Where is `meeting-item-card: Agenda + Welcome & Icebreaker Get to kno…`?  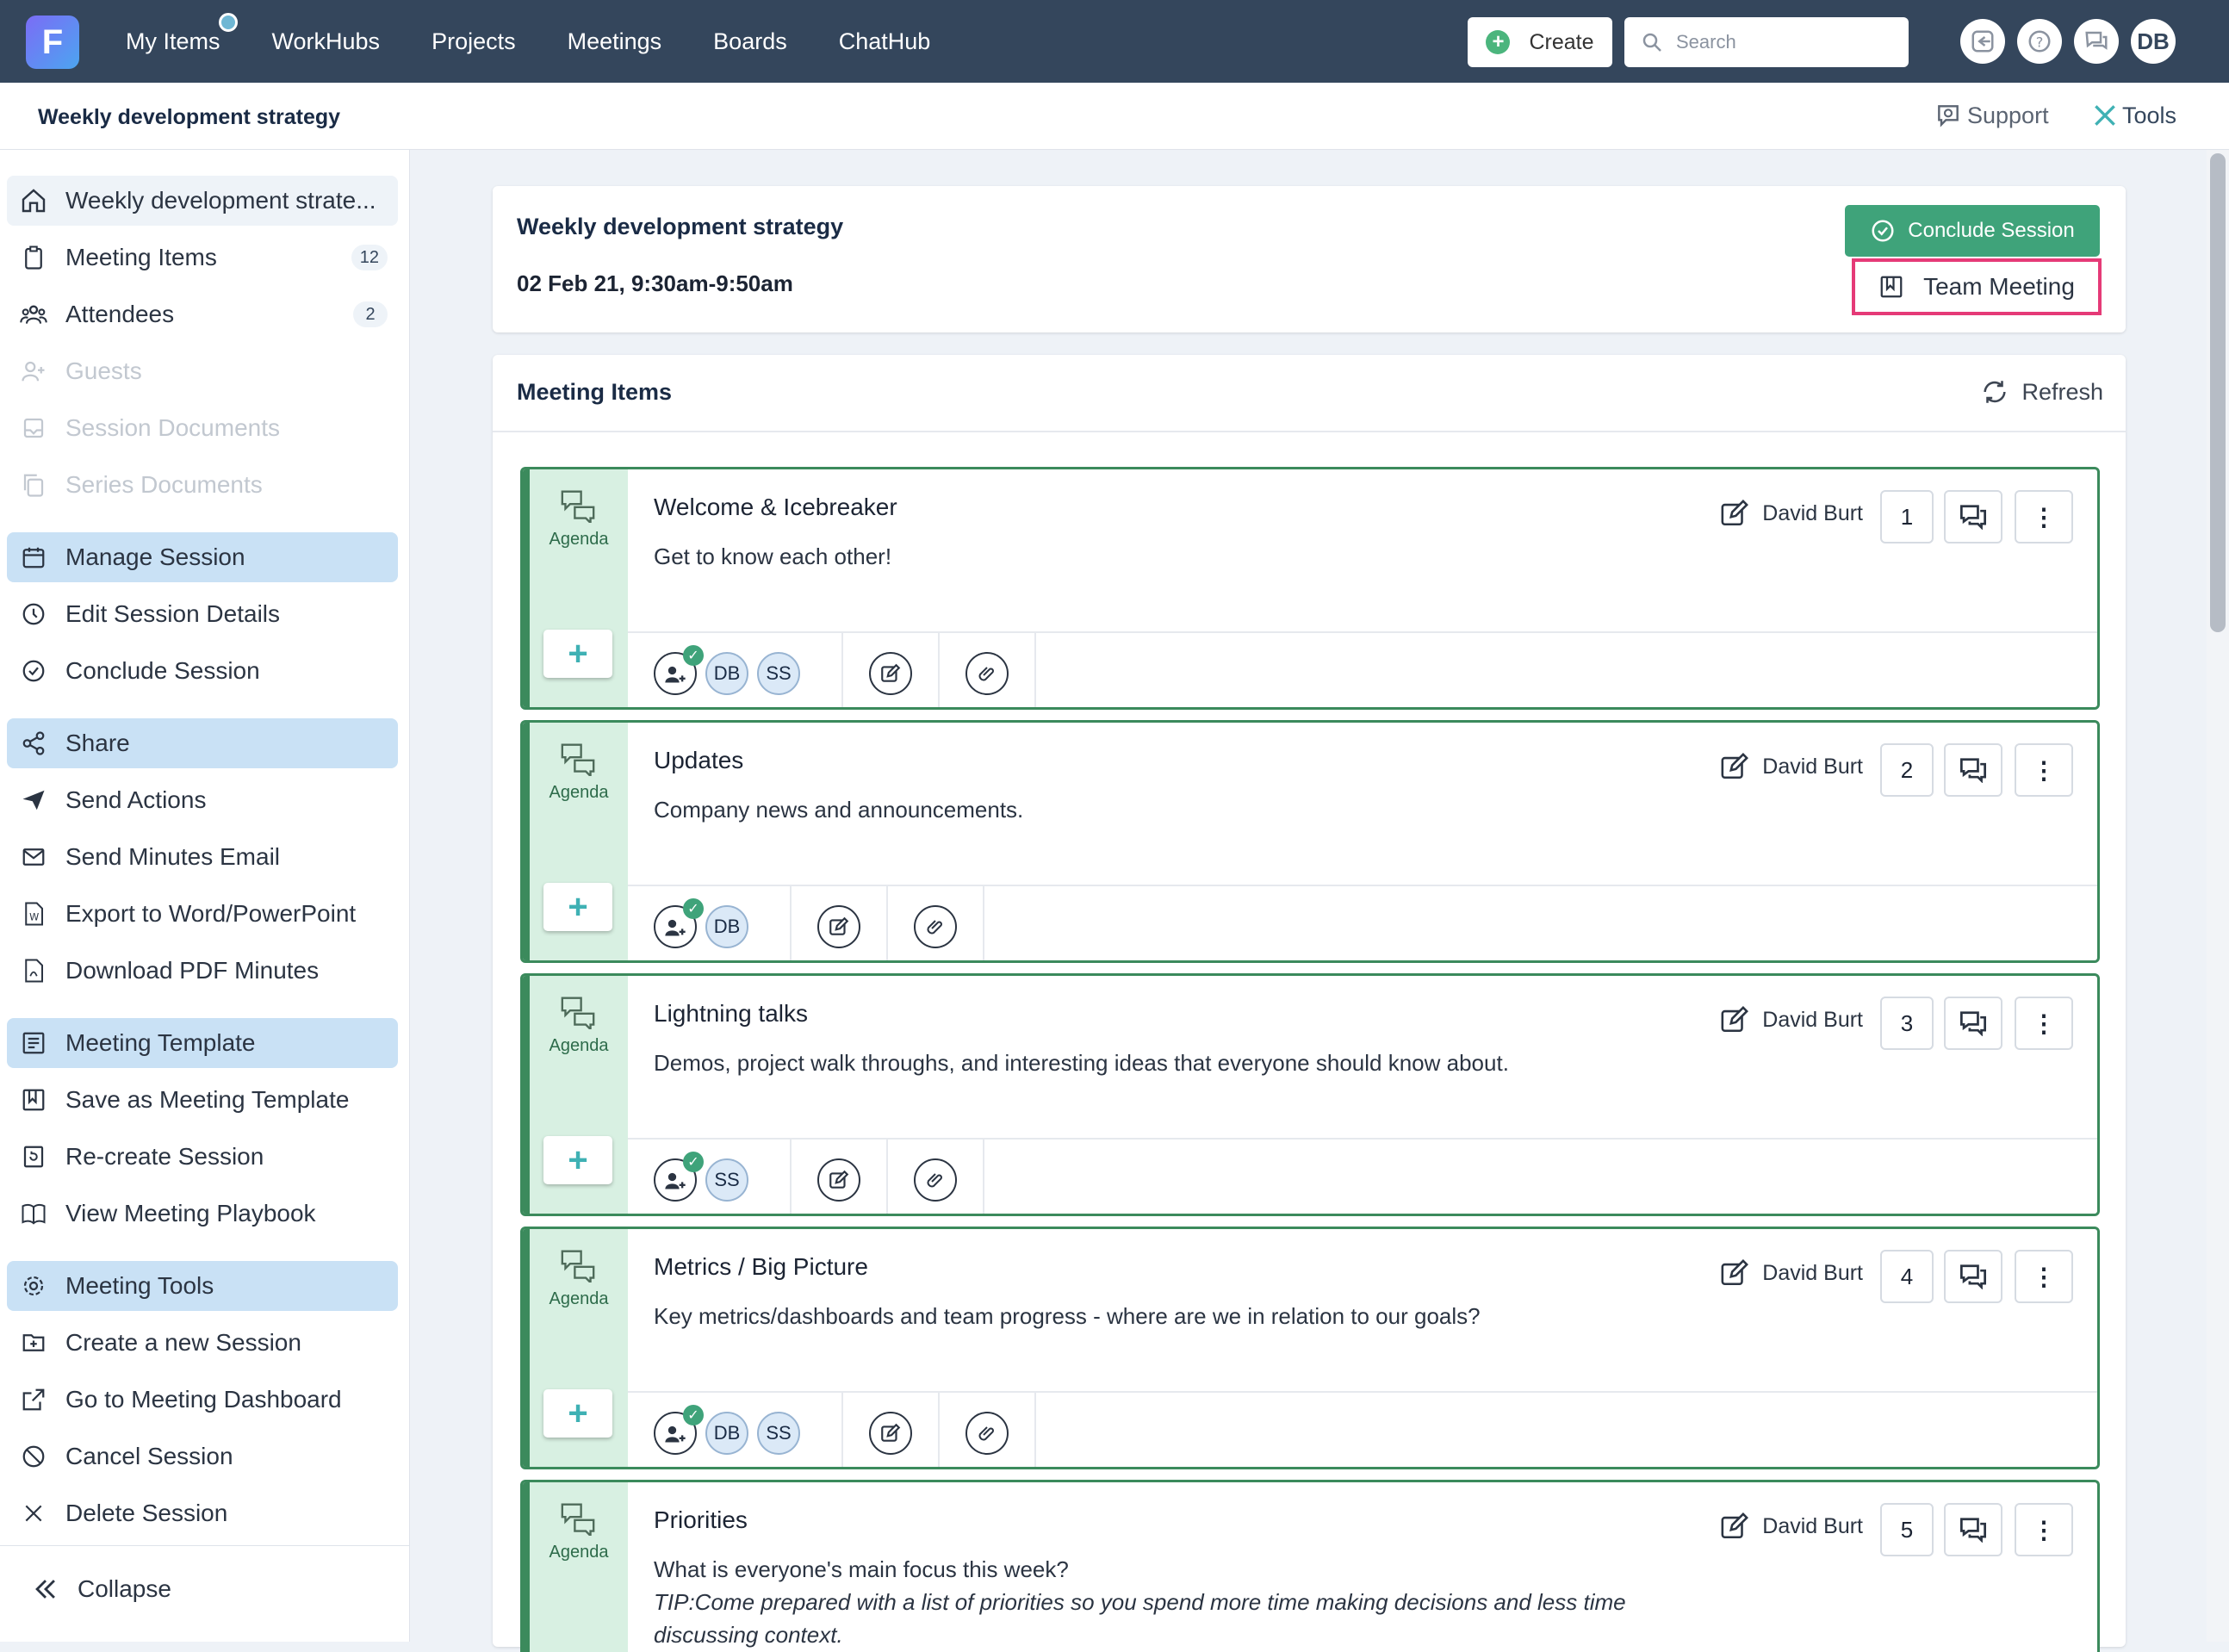 meeting-item-card: Agenda + Welcome & Icebreaker Get to kno… is located at coordinates (1310, 588).